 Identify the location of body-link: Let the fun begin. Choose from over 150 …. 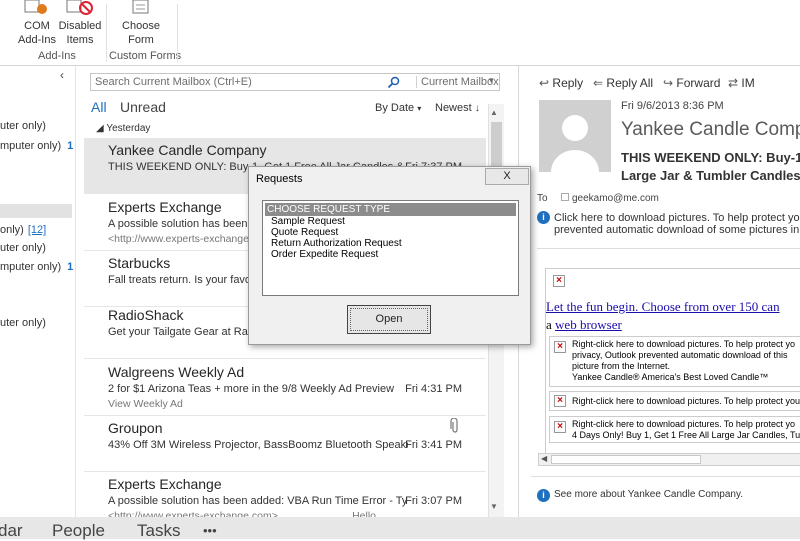
(663, 307).